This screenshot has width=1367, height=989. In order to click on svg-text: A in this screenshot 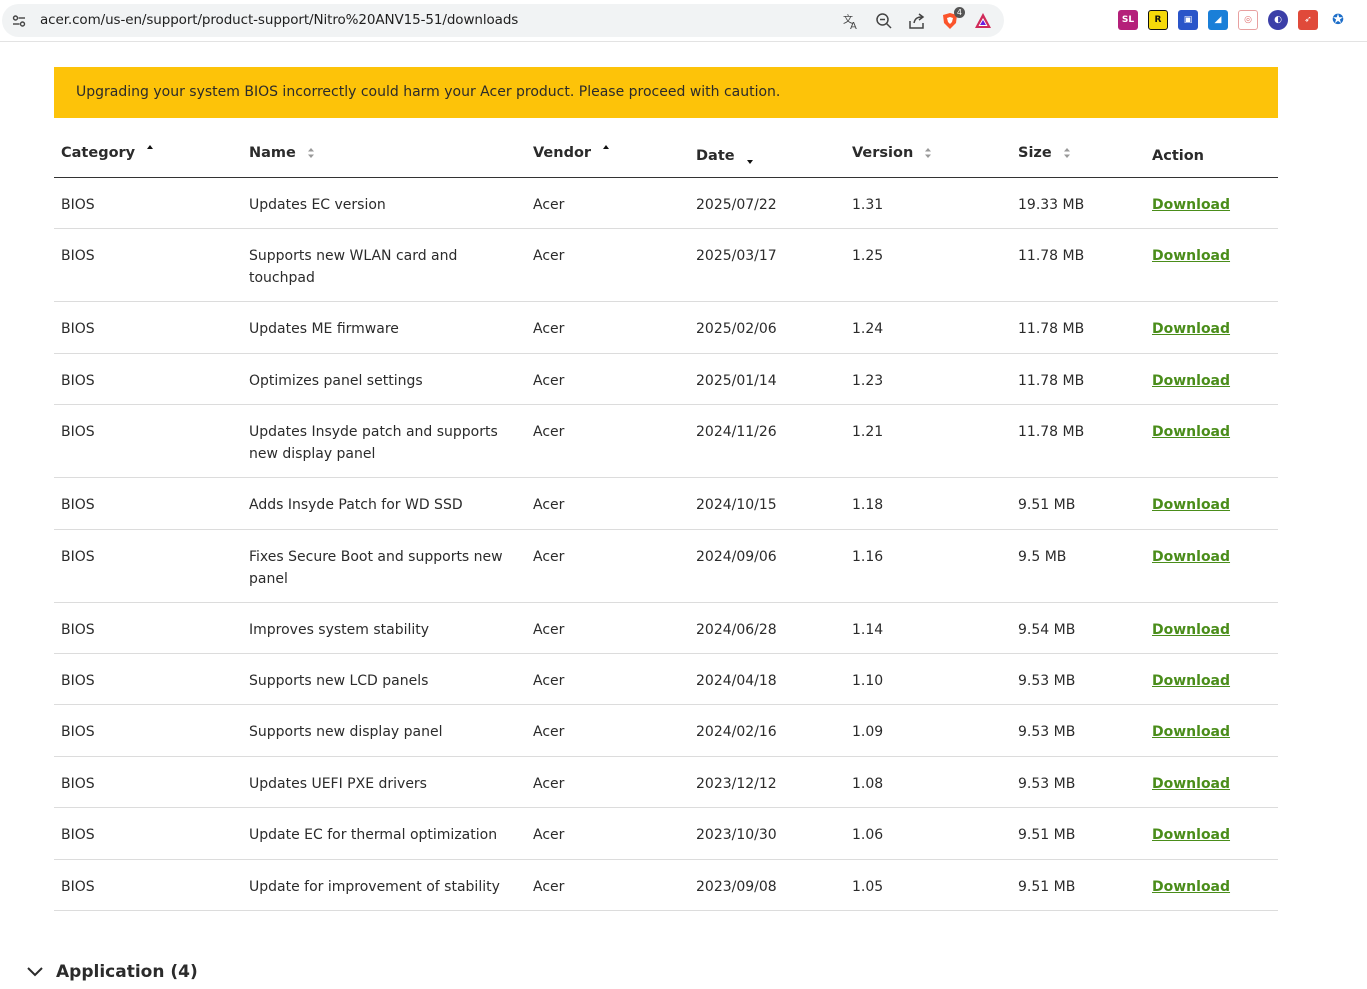, I will do `click(853, 25)`.